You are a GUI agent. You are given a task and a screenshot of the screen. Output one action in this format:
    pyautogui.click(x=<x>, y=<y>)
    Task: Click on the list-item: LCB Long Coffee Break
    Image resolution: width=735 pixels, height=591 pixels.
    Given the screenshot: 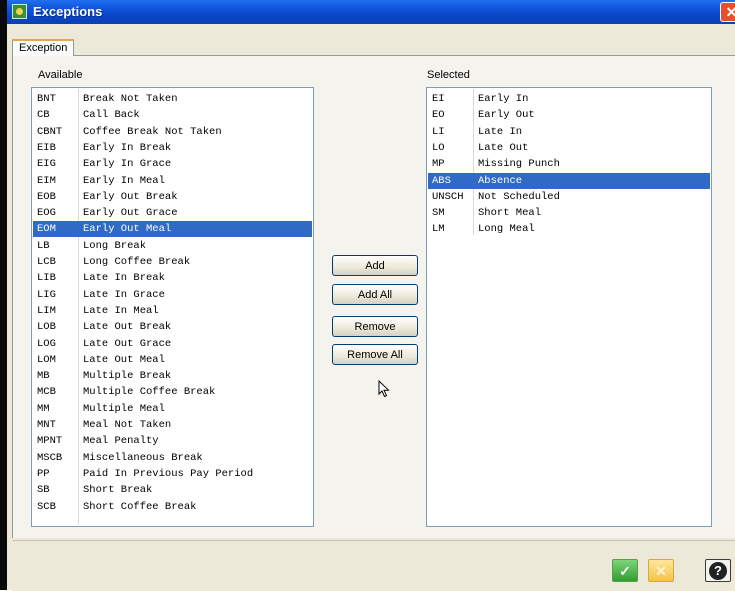 What is the action you would take?
    pyautogui.click(x=172, y=262)
    